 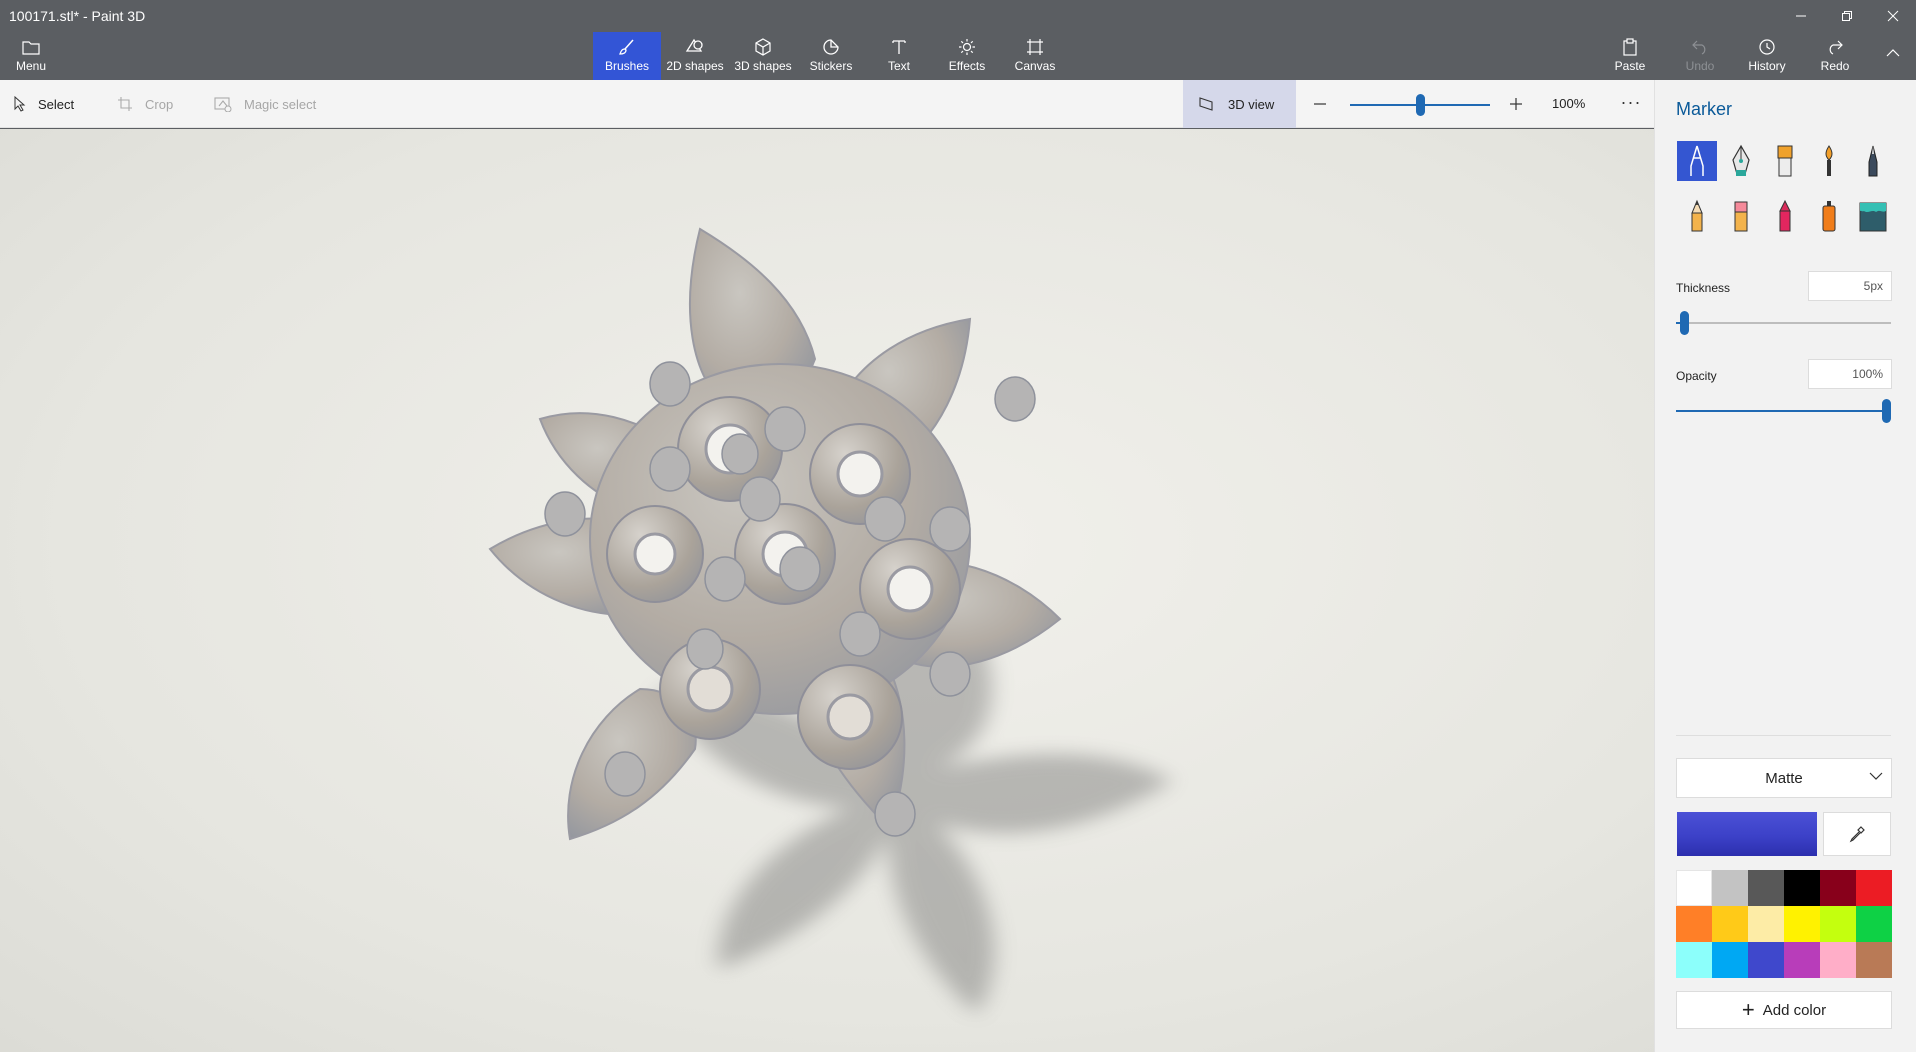 I want to click on brush-pixel-pen, so click(x=1873, y=161).